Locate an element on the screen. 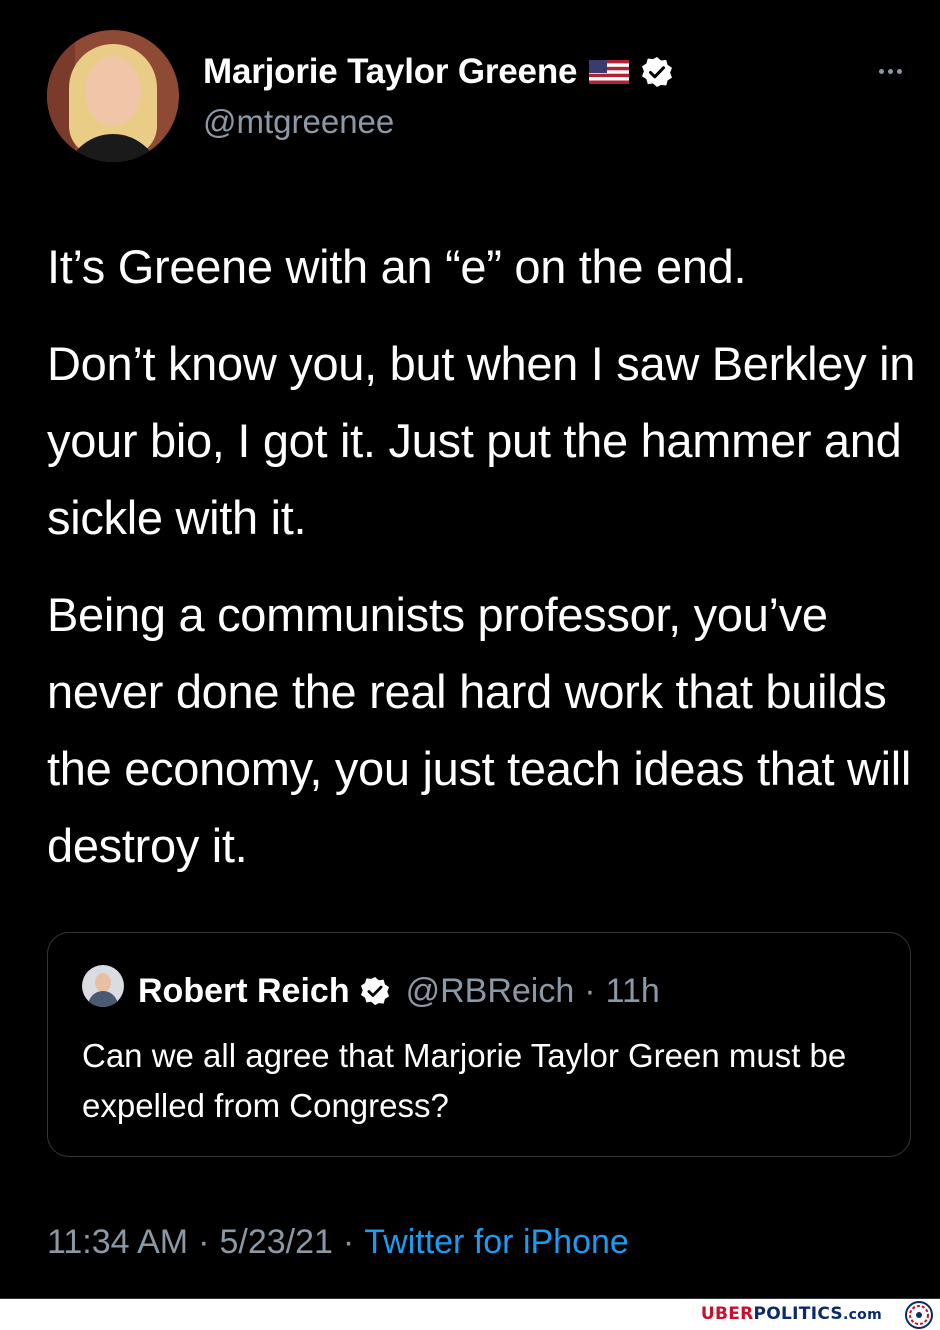 The image size is (940, 1330). tweet-paragraph: It’s Greene with an “e” on the end. is located at coordinates (397, 266).